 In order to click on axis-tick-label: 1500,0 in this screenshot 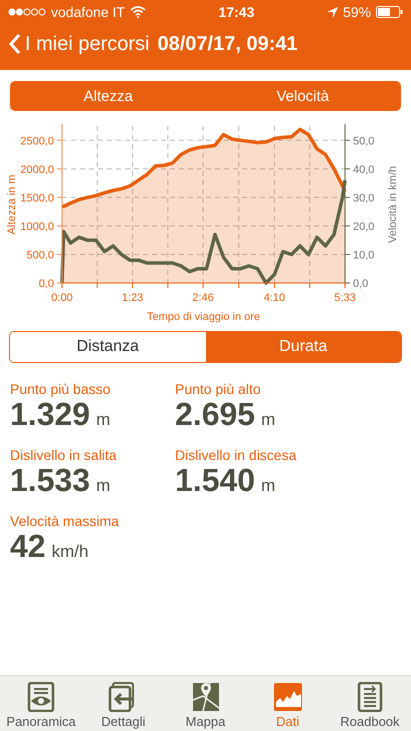, I will do `click(37, 198)`.